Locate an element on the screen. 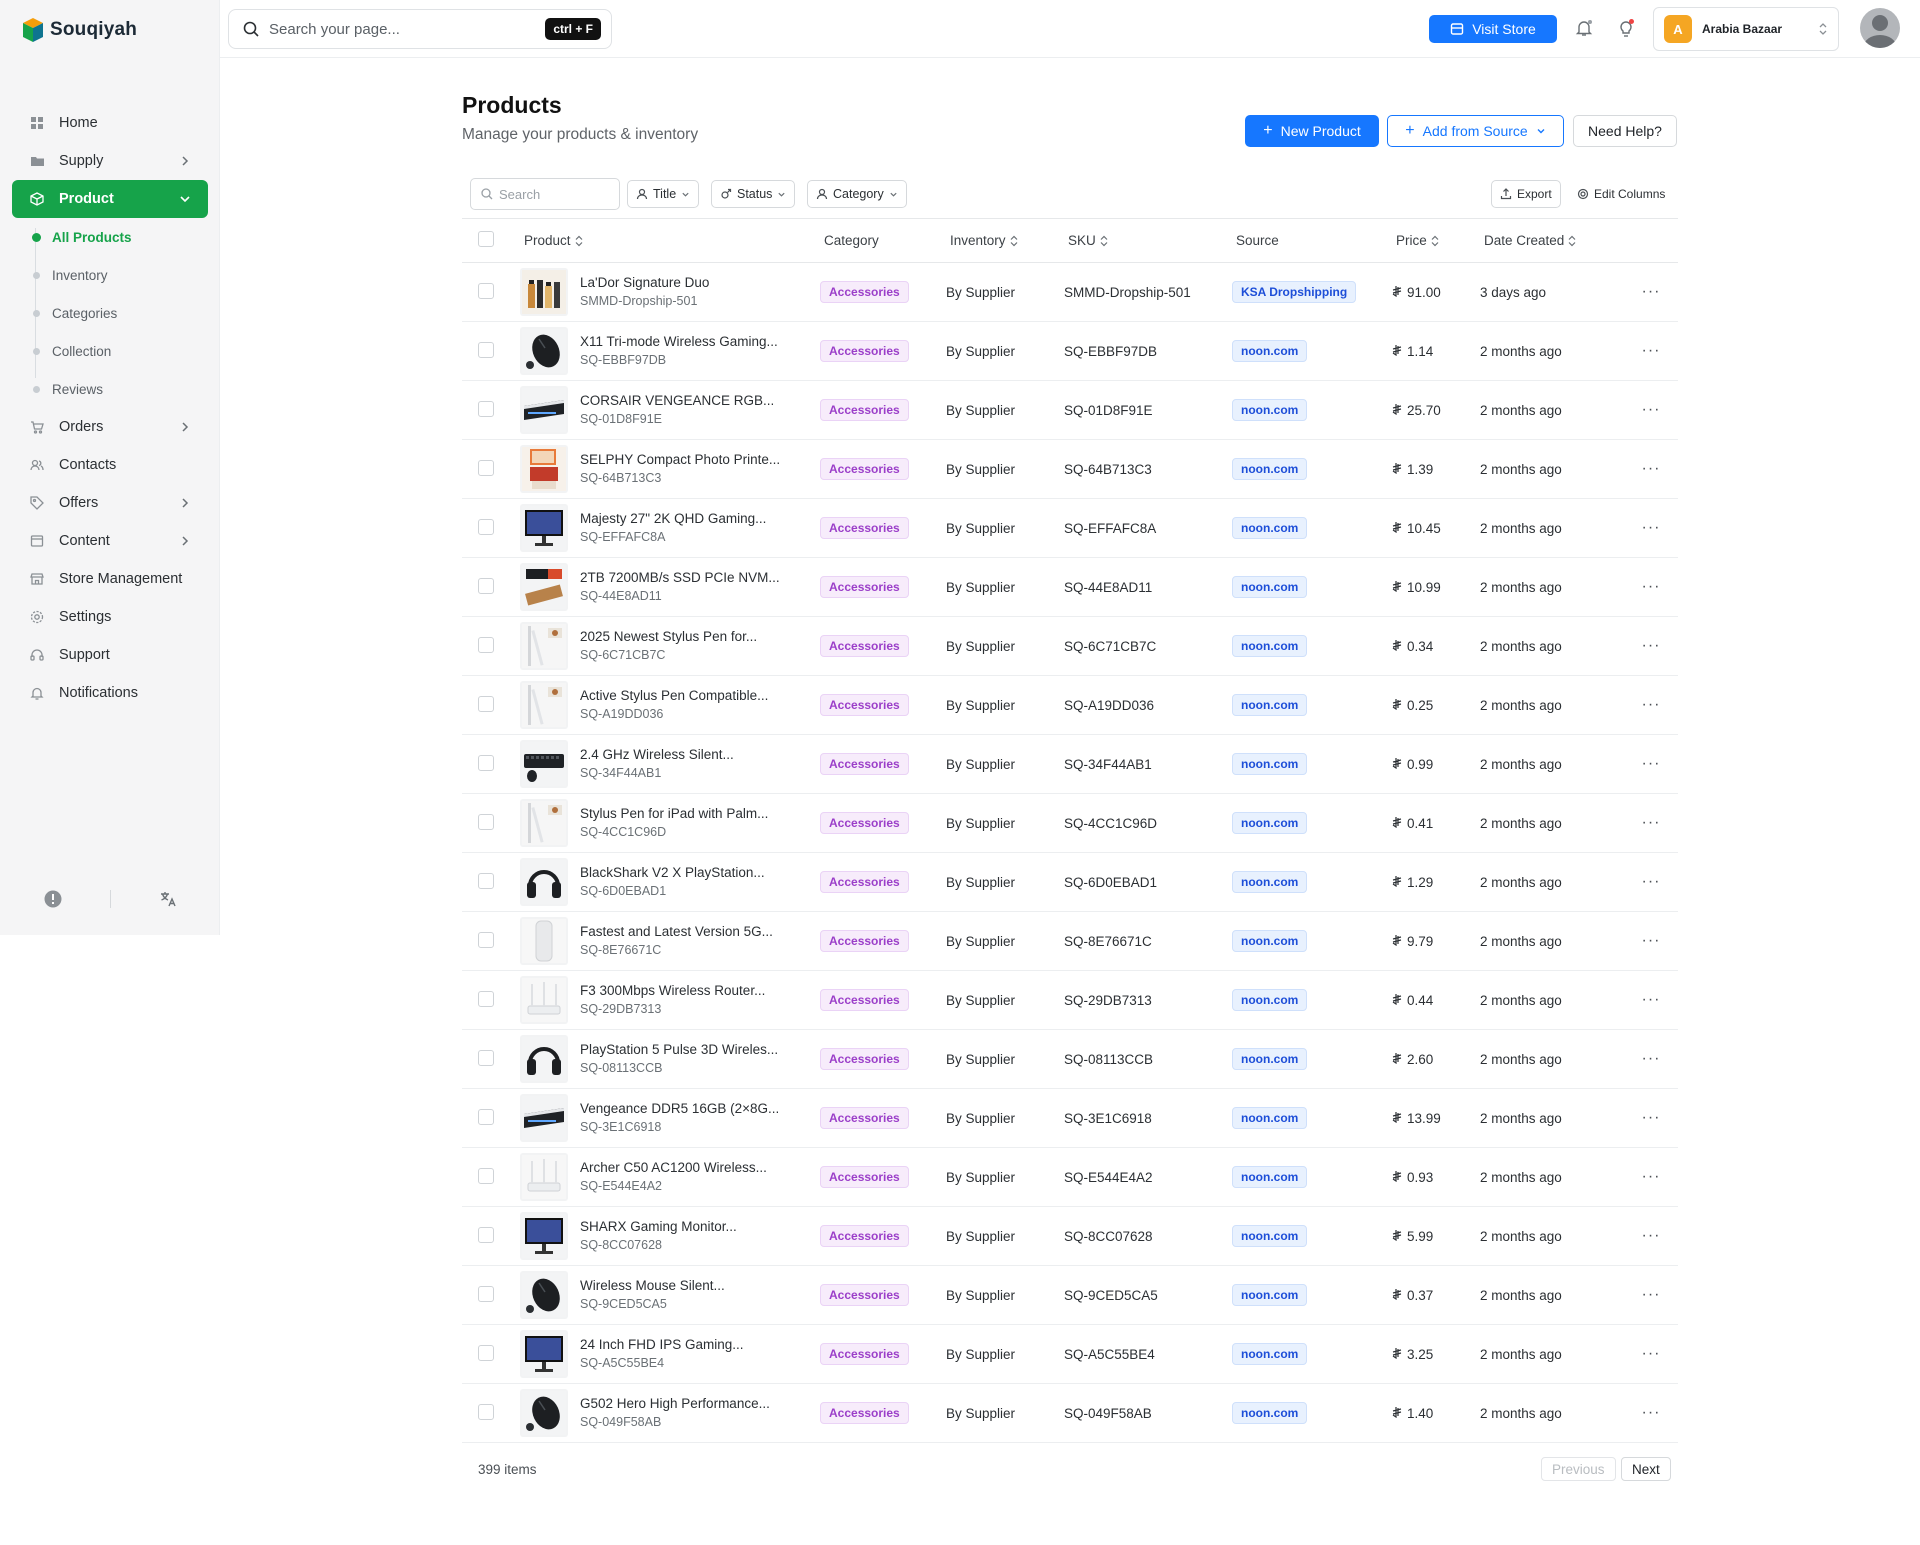 The height and width of the screenshot is (1545, 1920). lightbulb-icon is located at coordinates (1626, 28).